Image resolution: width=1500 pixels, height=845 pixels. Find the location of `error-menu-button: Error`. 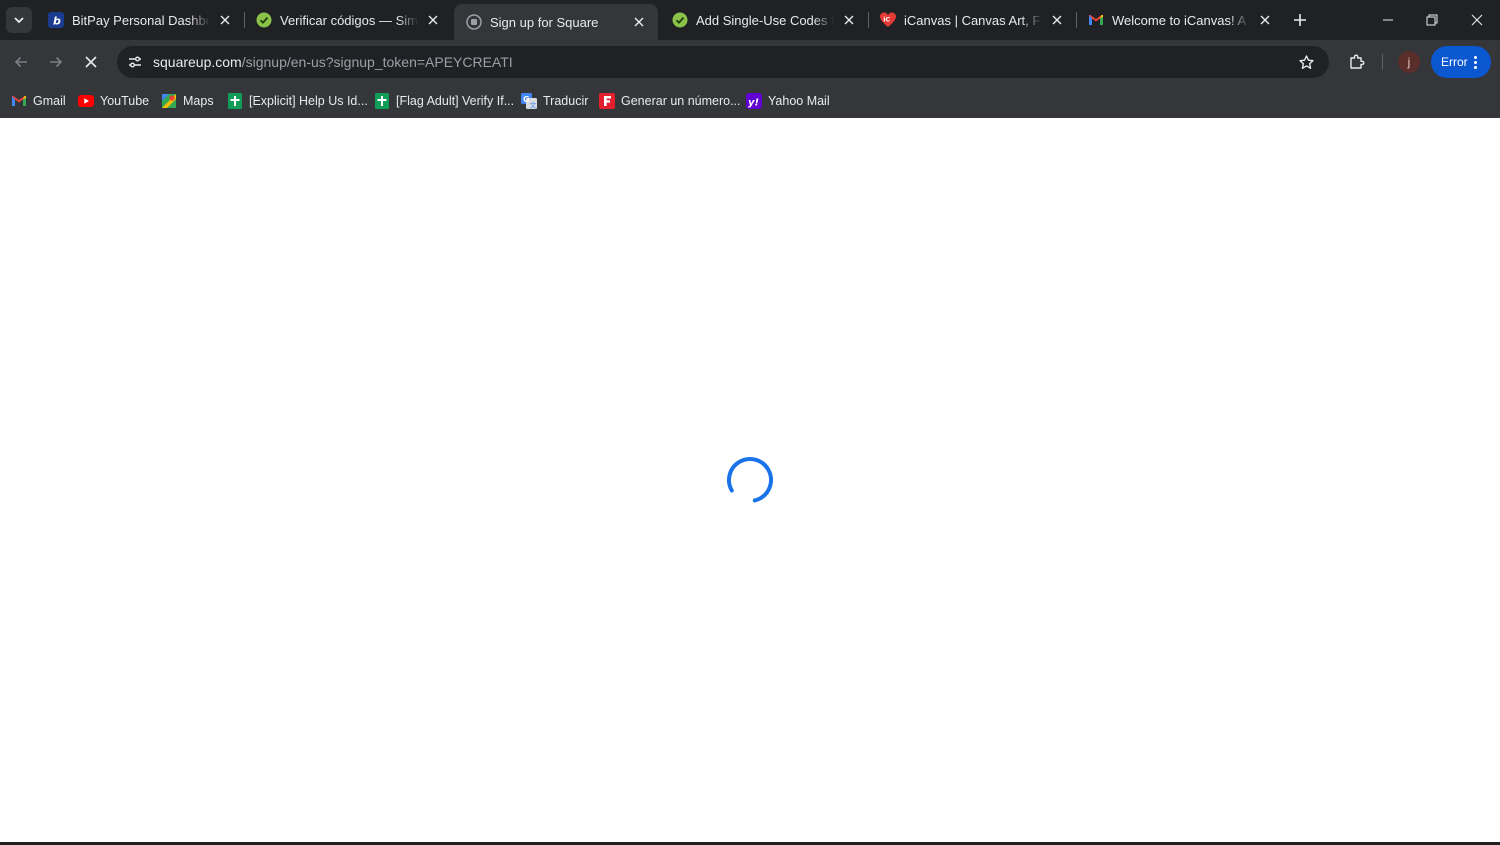

error-menu-button: Error is located at coordinates (1461, 62).